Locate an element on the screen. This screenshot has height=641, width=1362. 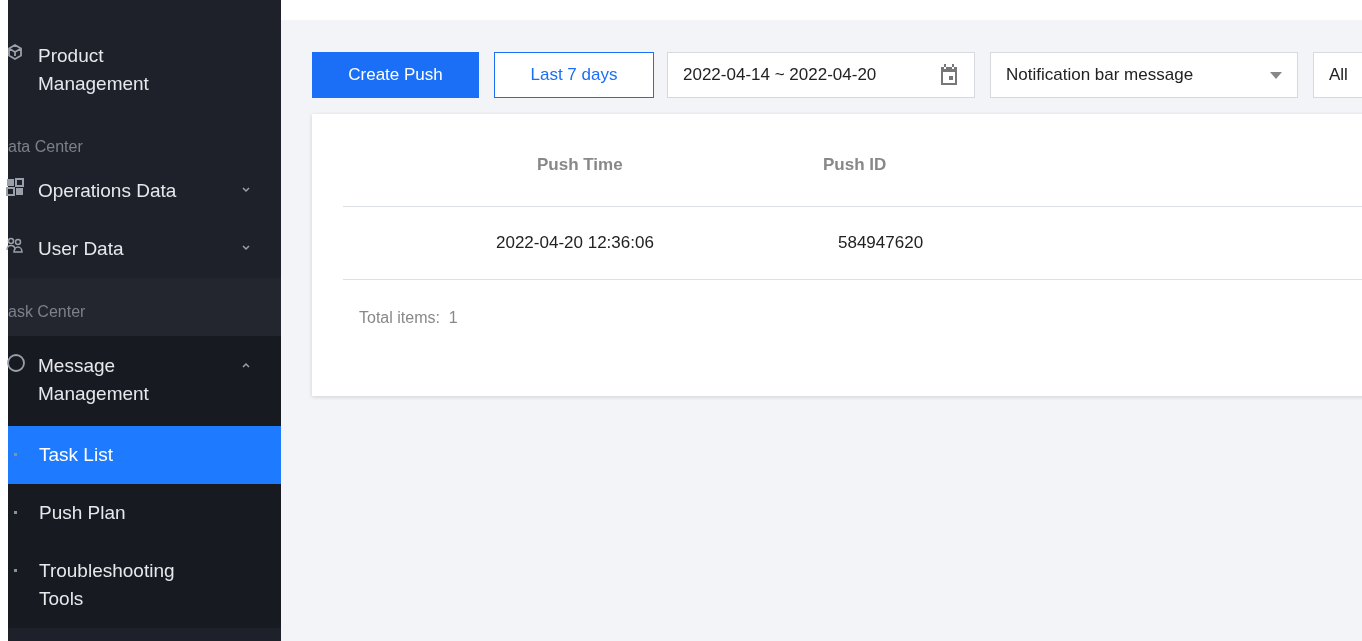
status-select: All is located at coordinates (1337, 75).